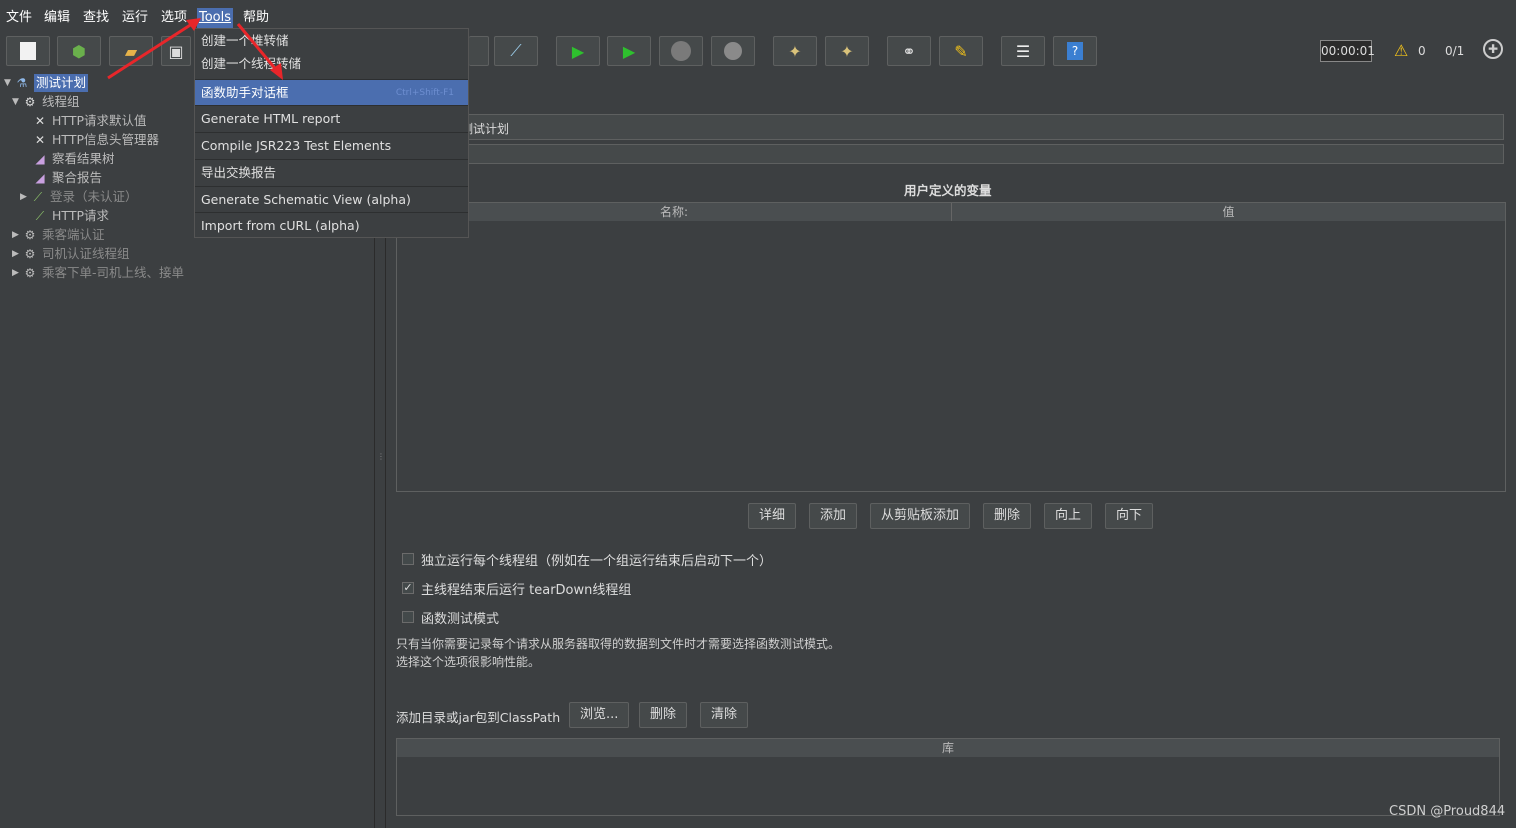 Image resolution: width=1516 pixels, height=828 pixels. I want to click on save-icon: ▣, so click(176, 51).